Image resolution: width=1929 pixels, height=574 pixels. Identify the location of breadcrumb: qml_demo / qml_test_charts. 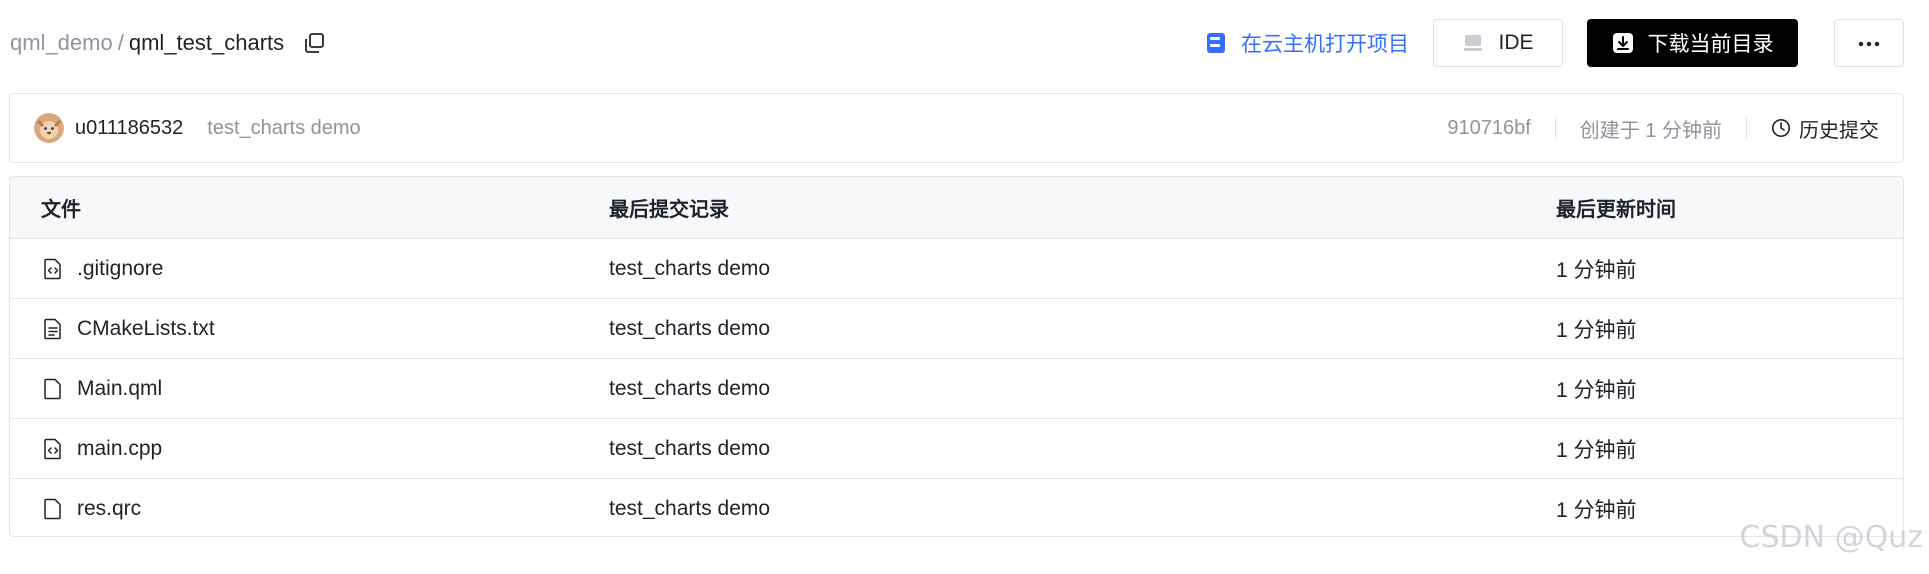
(168, 43).